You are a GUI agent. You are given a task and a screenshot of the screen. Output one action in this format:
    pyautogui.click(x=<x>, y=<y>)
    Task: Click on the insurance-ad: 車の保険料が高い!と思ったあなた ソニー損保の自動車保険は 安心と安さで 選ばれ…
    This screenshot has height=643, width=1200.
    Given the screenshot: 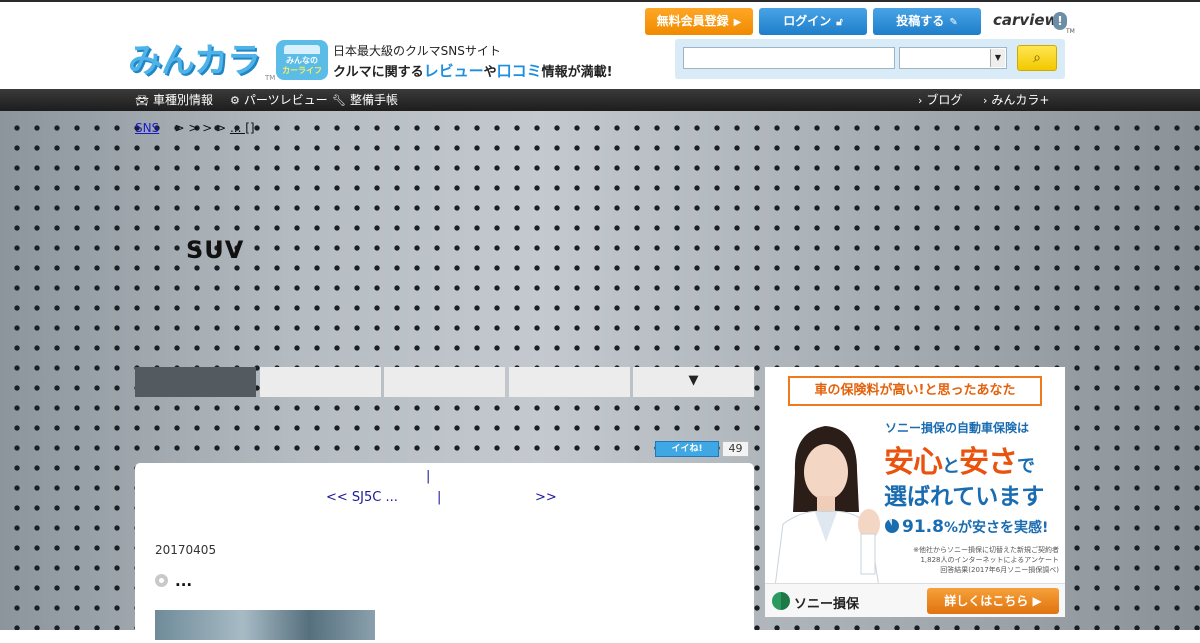 What is the action you would take?
    pyautogui.click(x=915, y=492)
    